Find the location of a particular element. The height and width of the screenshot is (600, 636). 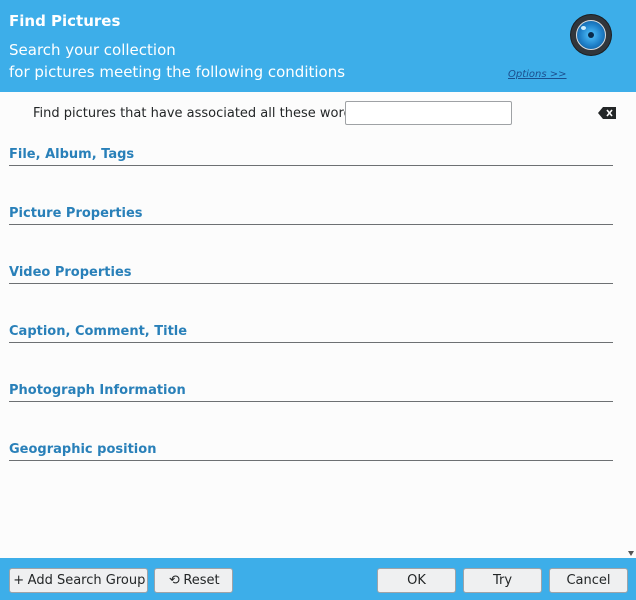

section-video-properties: Video Properties is located at coordinates (311, 273).